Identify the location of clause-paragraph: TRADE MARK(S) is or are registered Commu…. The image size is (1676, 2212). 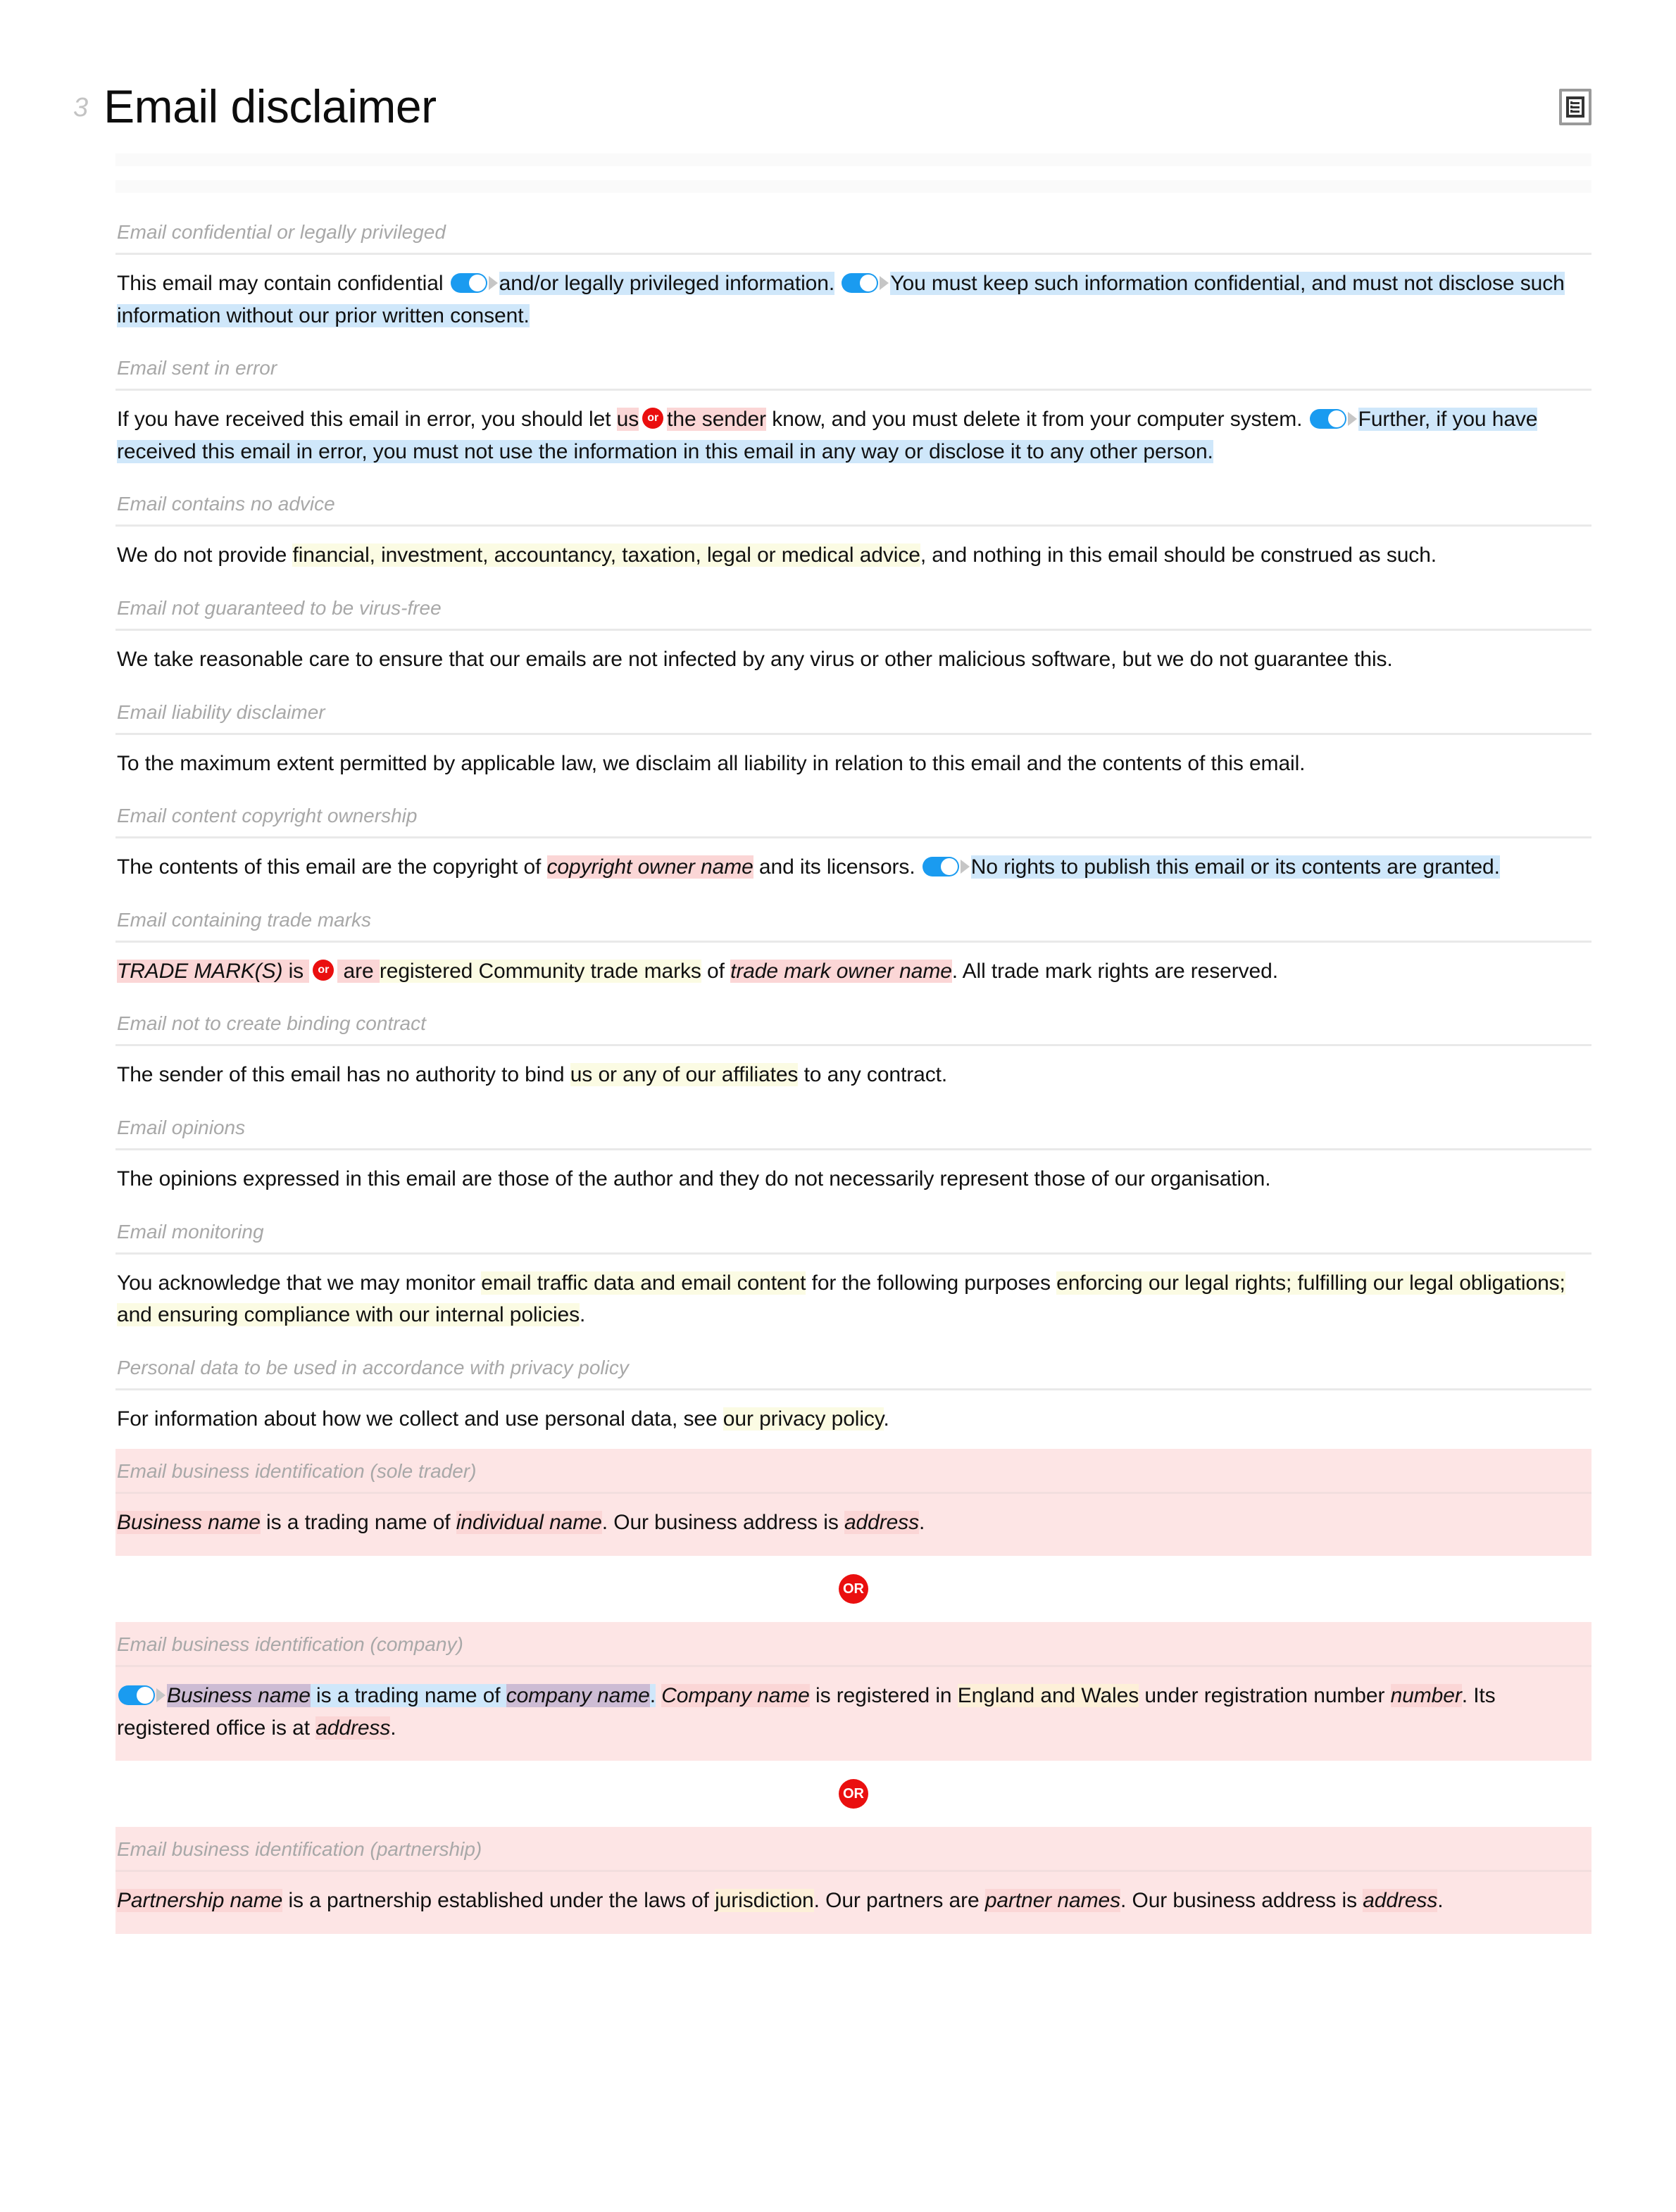
(853, 973).